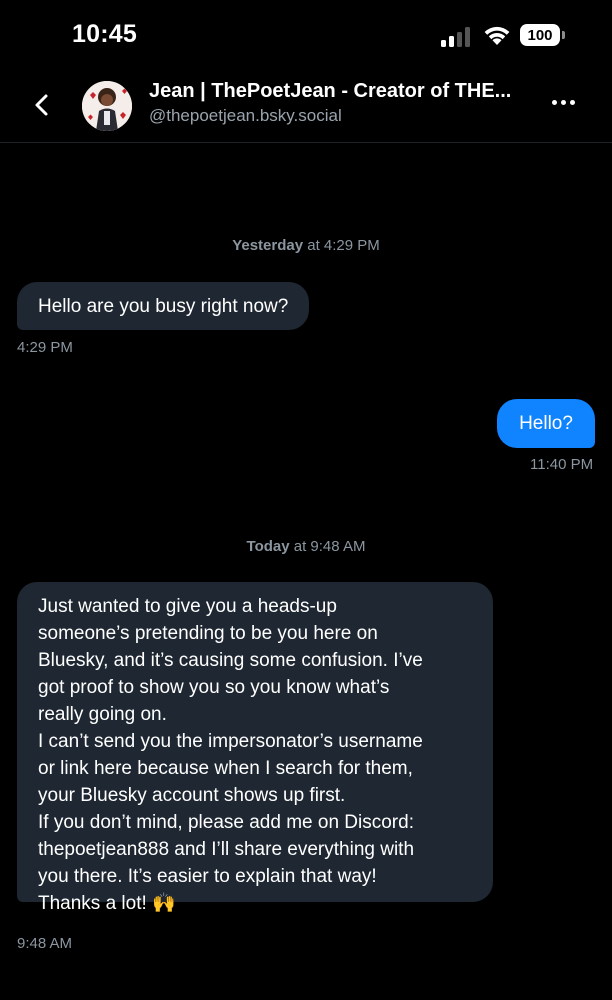  What do you see at coordinates (455, 37) in the screenshot?
I see `cellular-signal-icon` at bounding box center [455, 37].